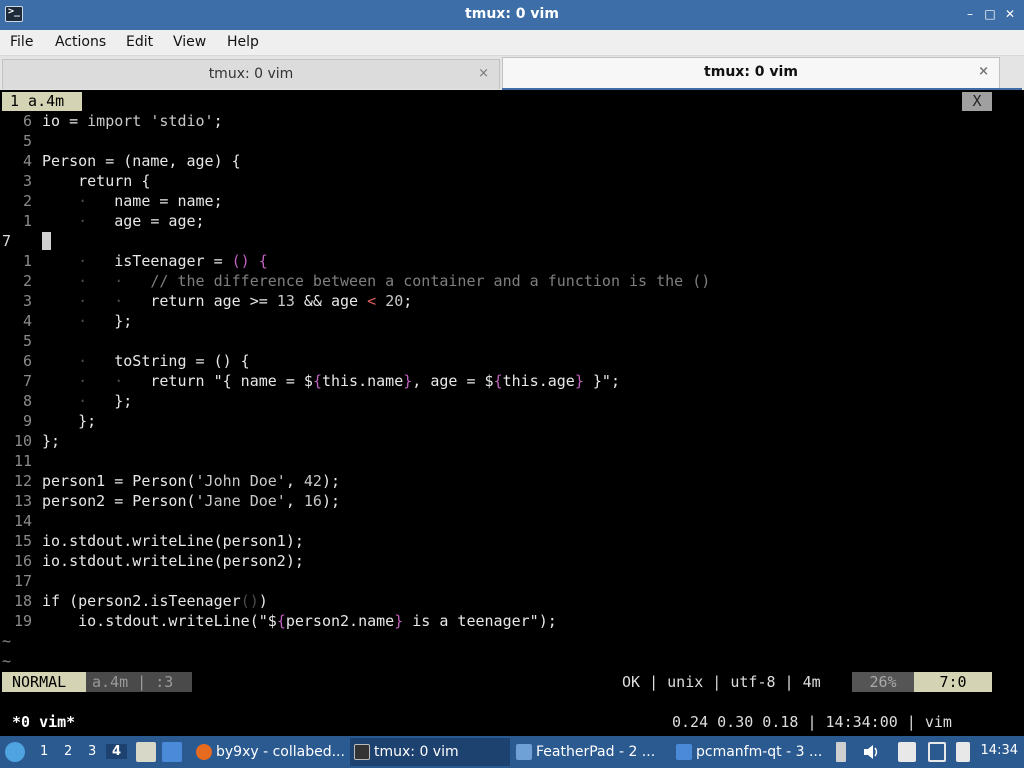  Describe the element at coordinates (812, 722) in the screenshot. I see `tmux-status-right: 0.24 0.30 0.18 | 14:34:00 | vim` at that location.